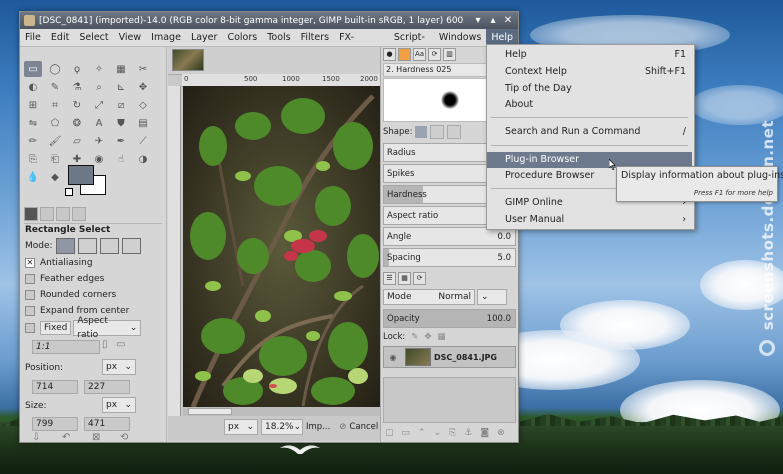 The image size is (783, 474). Describe the element at coordinates (143, 141) in the screenshot. I see `mypaint-brush-tool-icon: ⟋` at that location.